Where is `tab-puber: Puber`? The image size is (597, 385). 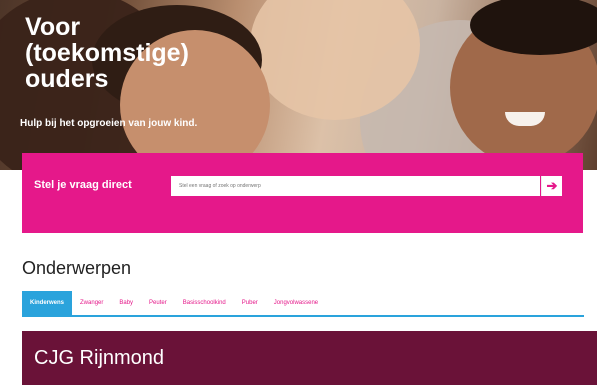
tab-puber: Puber is located at coordinates (250, 303).